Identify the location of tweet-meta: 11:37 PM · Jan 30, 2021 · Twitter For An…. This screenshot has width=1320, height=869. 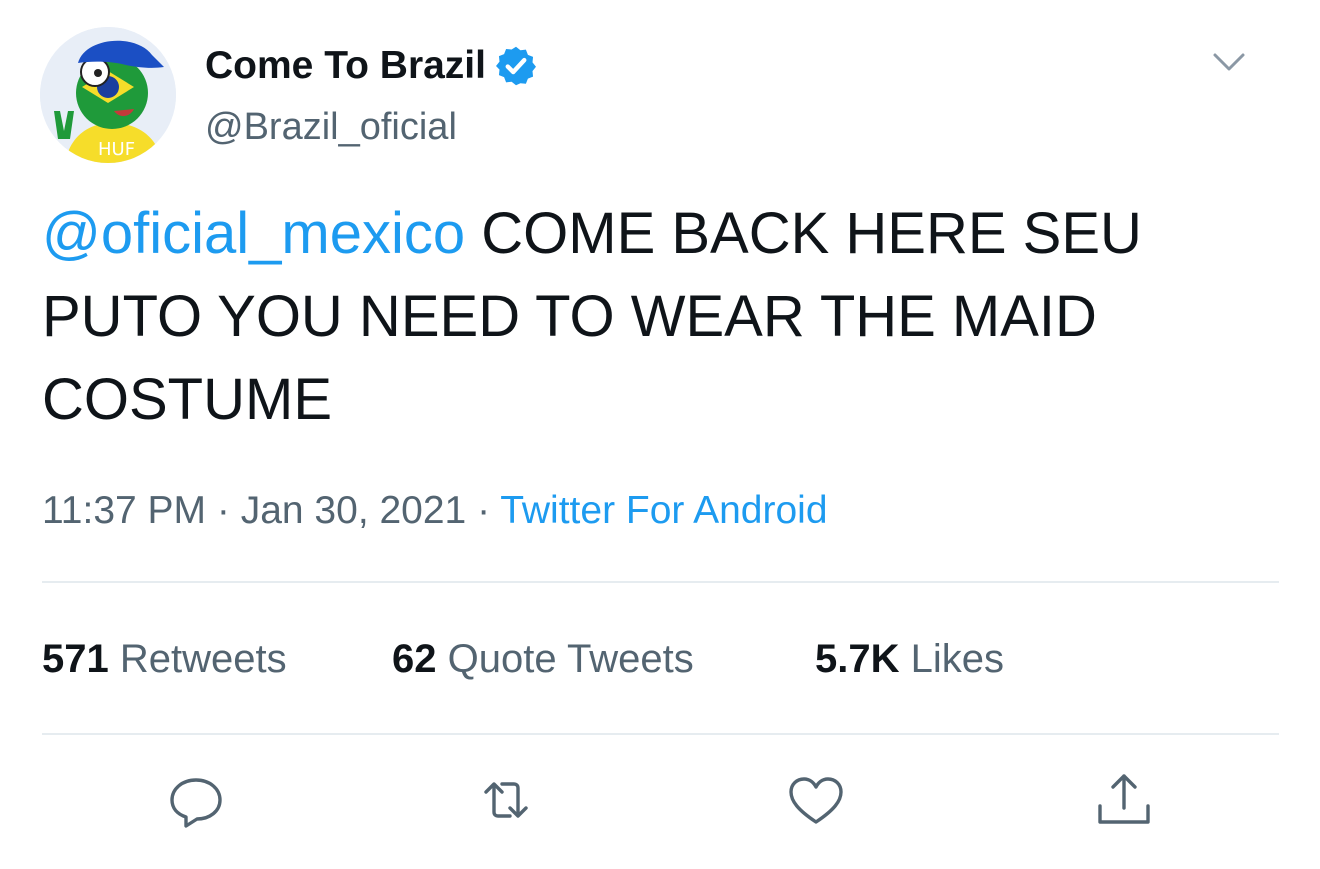
(435, 511).